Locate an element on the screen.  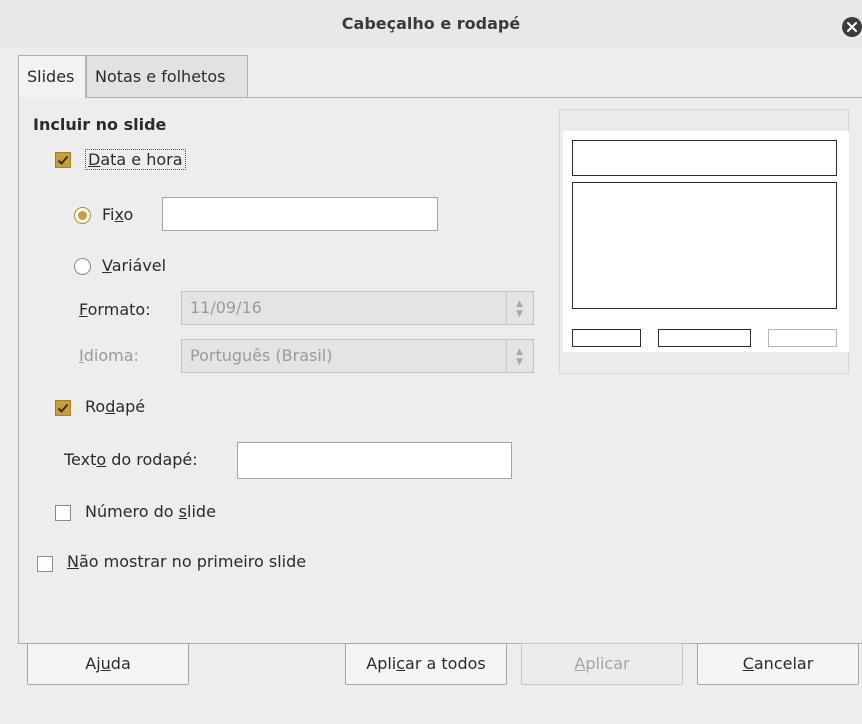
language-select: Português (Brasil) ▲ ▼ is located at coordinates (357, 356).